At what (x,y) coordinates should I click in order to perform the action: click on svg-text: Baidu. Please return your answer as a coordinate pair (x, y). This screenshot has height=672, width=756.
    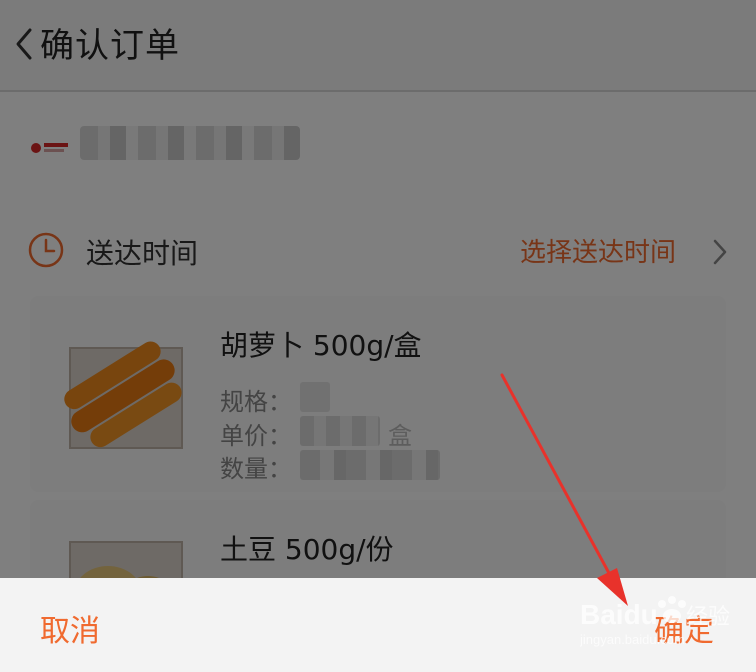
    Looking at the image, I should click on (619, 614).